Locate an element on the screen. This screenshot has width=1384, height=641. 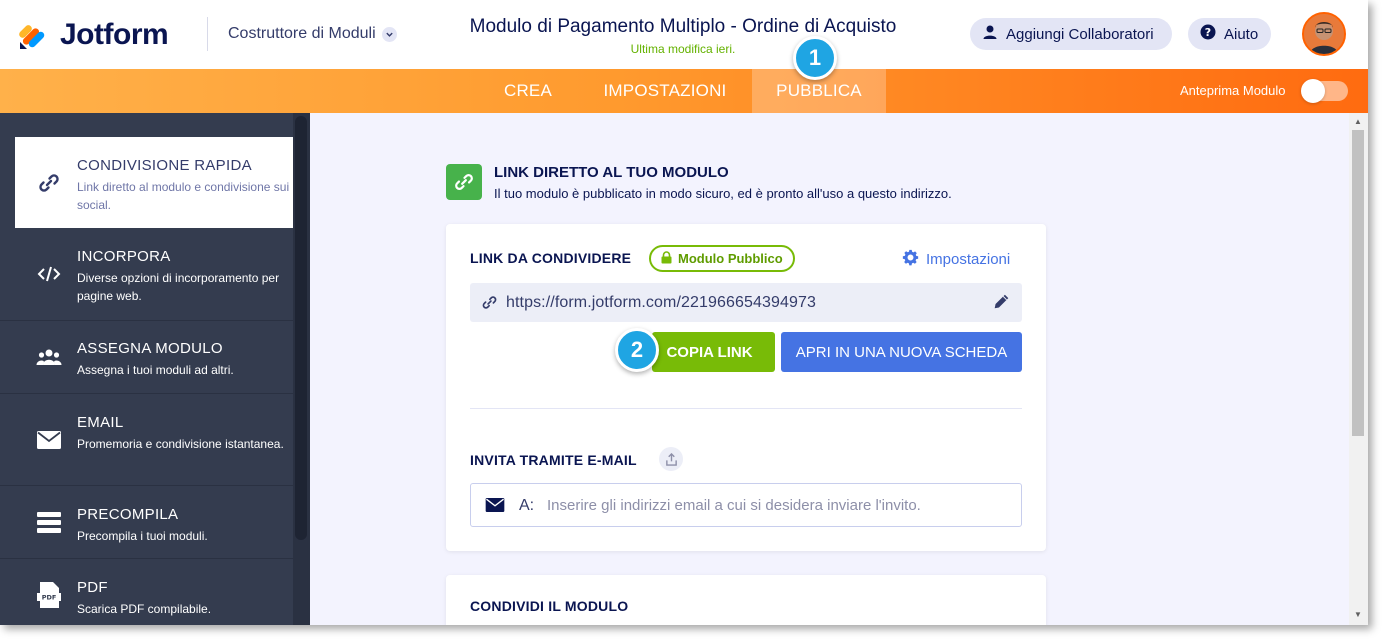
public-form-badge: Modulo Pubblico is located at coordinates (722, 258).